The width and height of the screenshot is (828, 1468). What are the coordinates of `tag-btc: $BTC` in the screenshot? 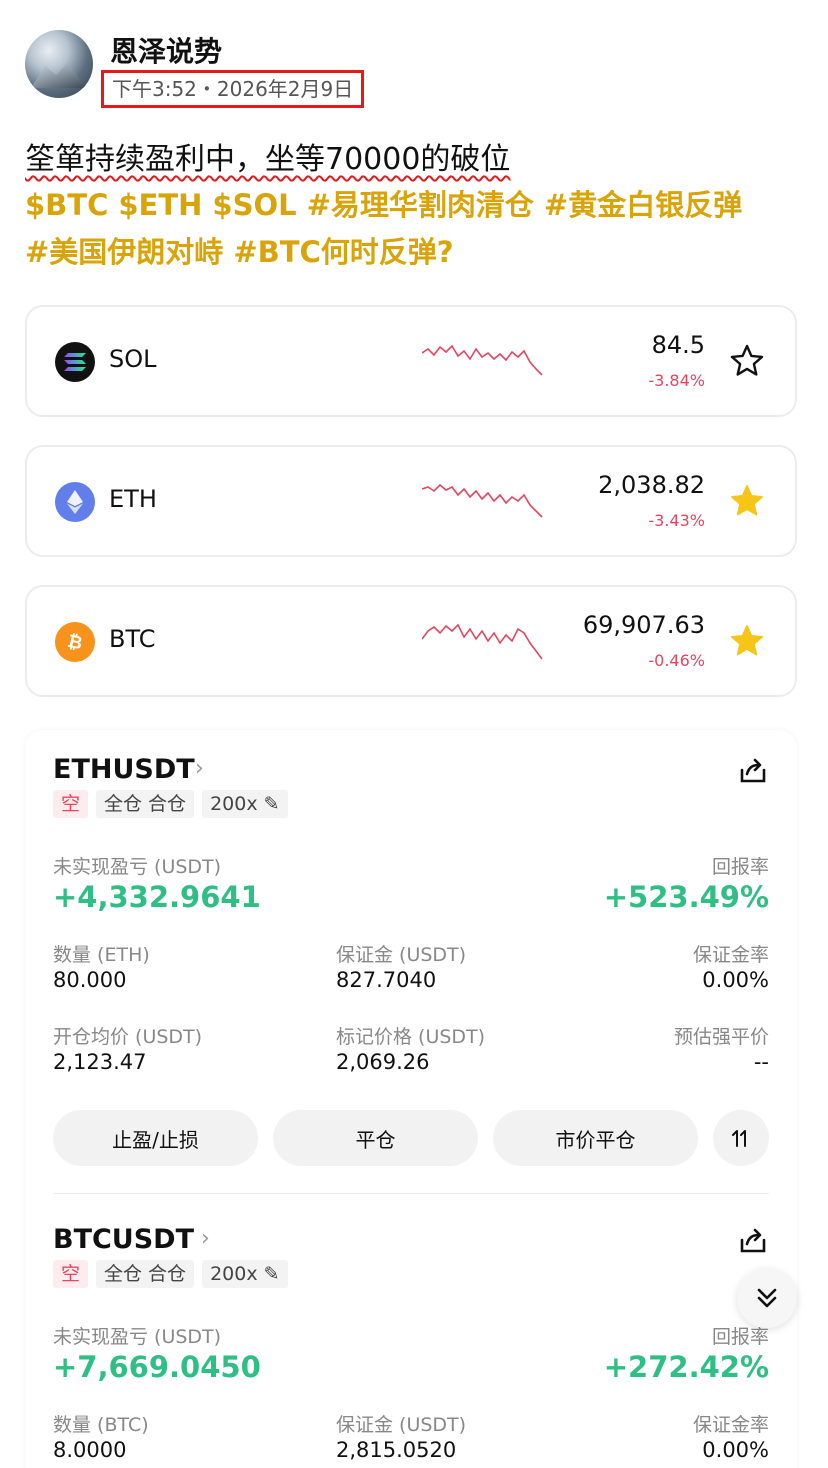 It's located at (66, 205).